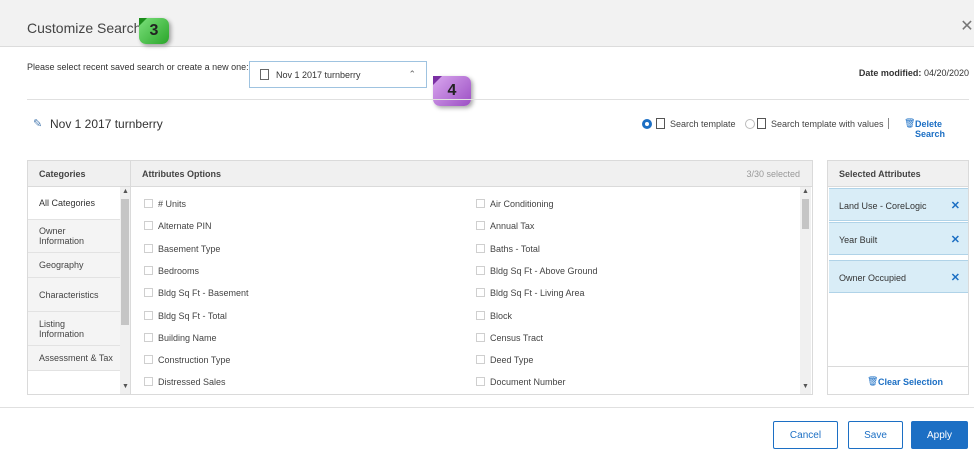  I want to click on clear-selection-label: Clear Selection, so click(911, 382).